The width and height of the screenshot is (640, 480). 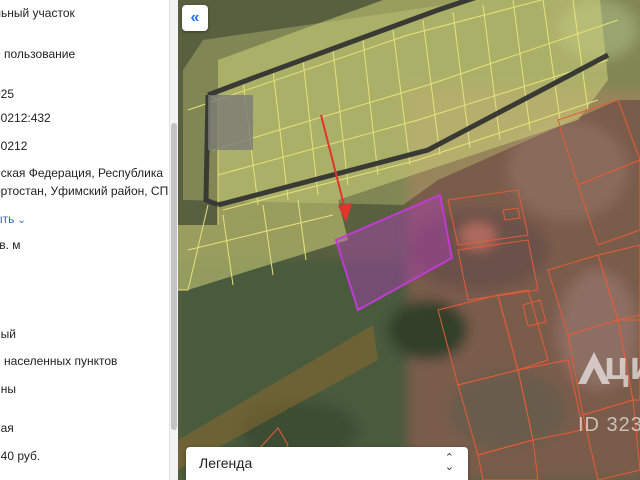 I want to click on panel-scrollbar-thumb, so click(x=174, y=276).